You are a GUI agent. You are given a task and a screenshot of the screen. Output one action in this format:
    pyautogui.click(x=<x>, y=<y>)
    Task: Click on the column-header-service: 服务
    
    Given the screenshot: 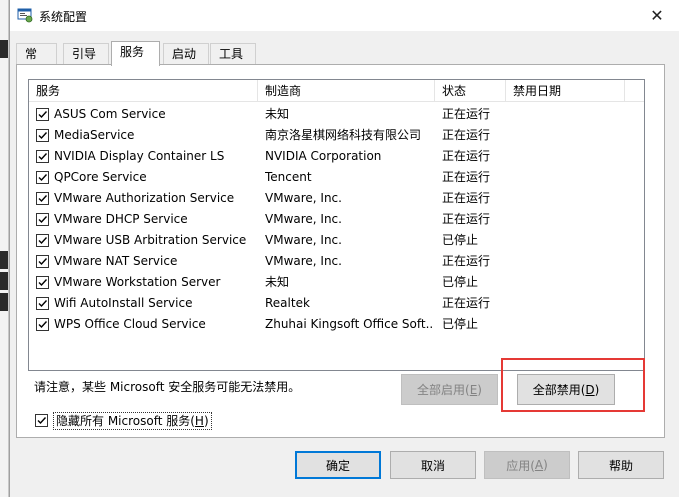 What is the action you would take?
    pyautogui.click(x=143, y=91)
    